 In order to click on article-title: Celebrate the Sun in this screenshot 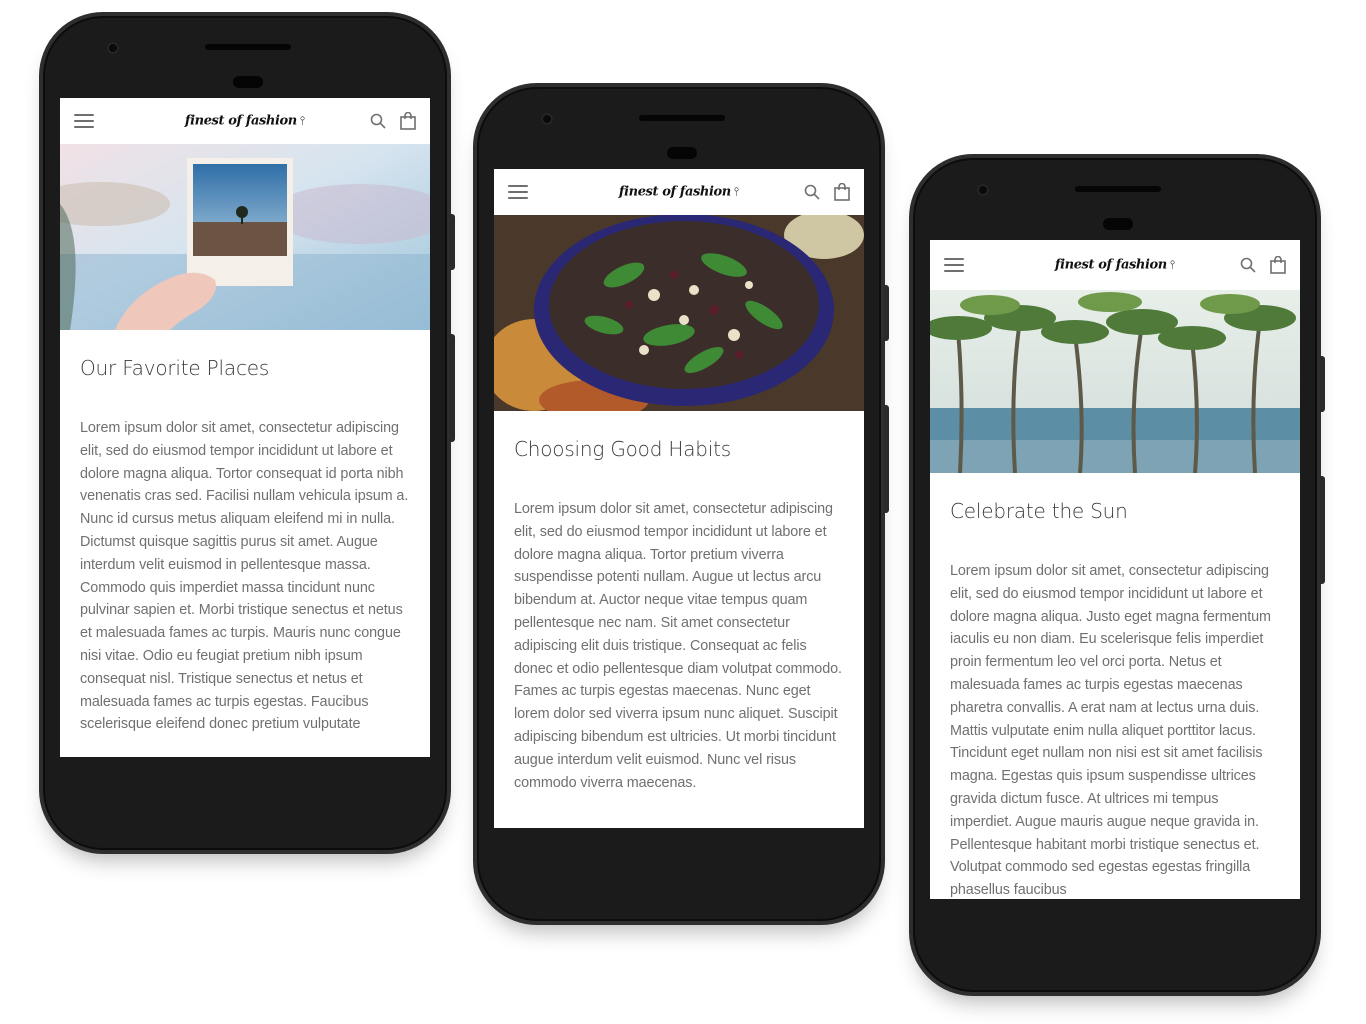, I will do `click(1039, 511)`.